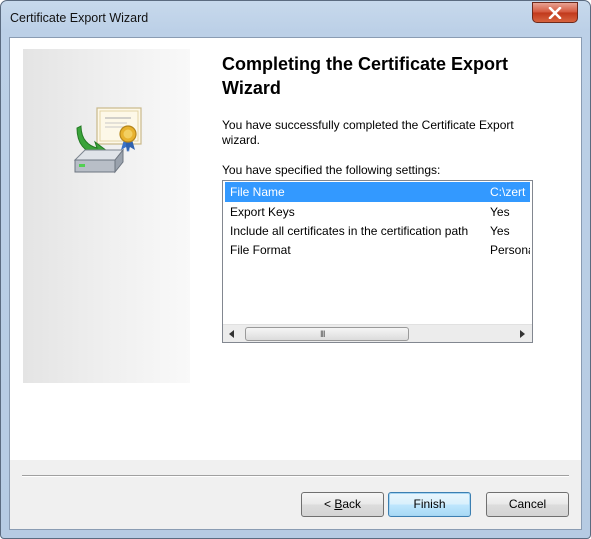 The height and width of the screenshot is (539, 591). What do you see at coordinates (262, 212) in the screenshot?
I see `setting-key: Export Keys` at bounding box center [262, 212].